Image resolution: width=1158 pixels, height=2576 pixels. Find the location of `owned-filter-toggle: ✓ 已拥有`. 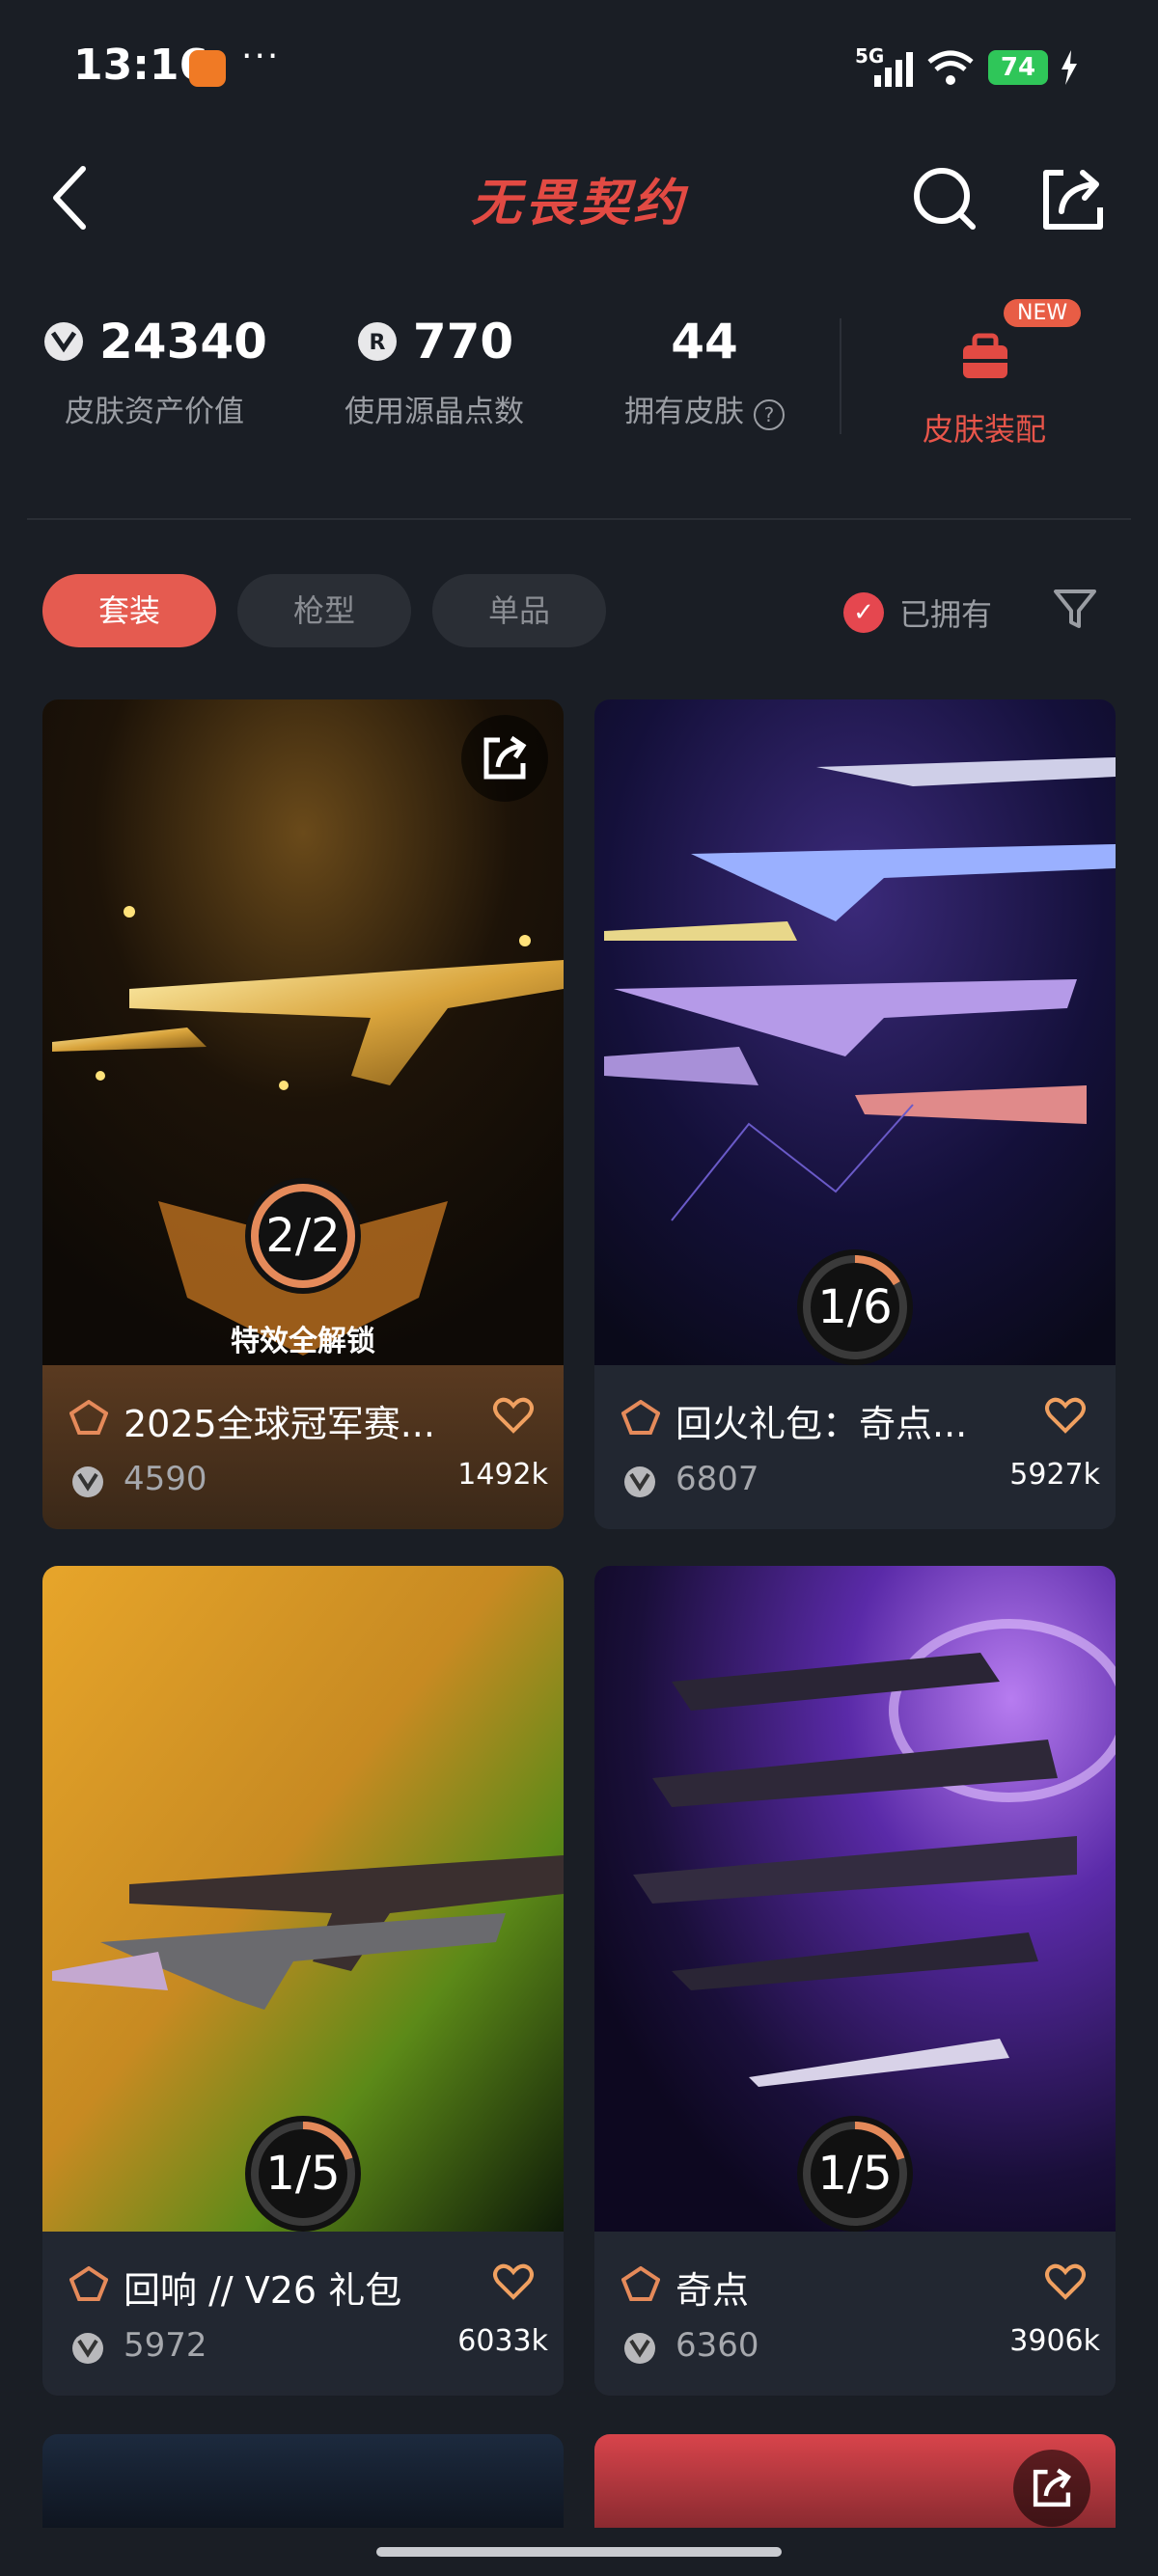

owned-filter-toggle: ✓ 已拥有 is located at coordinates (917, 612).